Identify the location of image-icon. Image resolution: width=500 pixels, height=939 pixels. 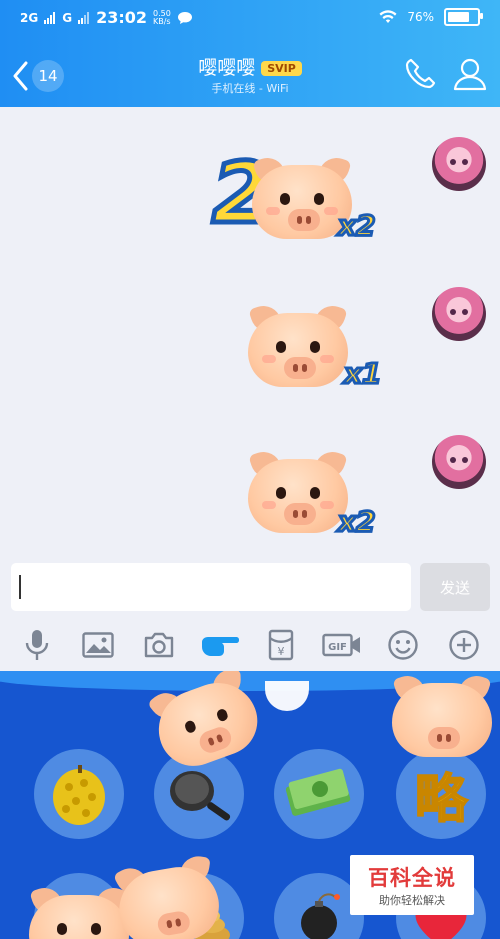
(97, 645).